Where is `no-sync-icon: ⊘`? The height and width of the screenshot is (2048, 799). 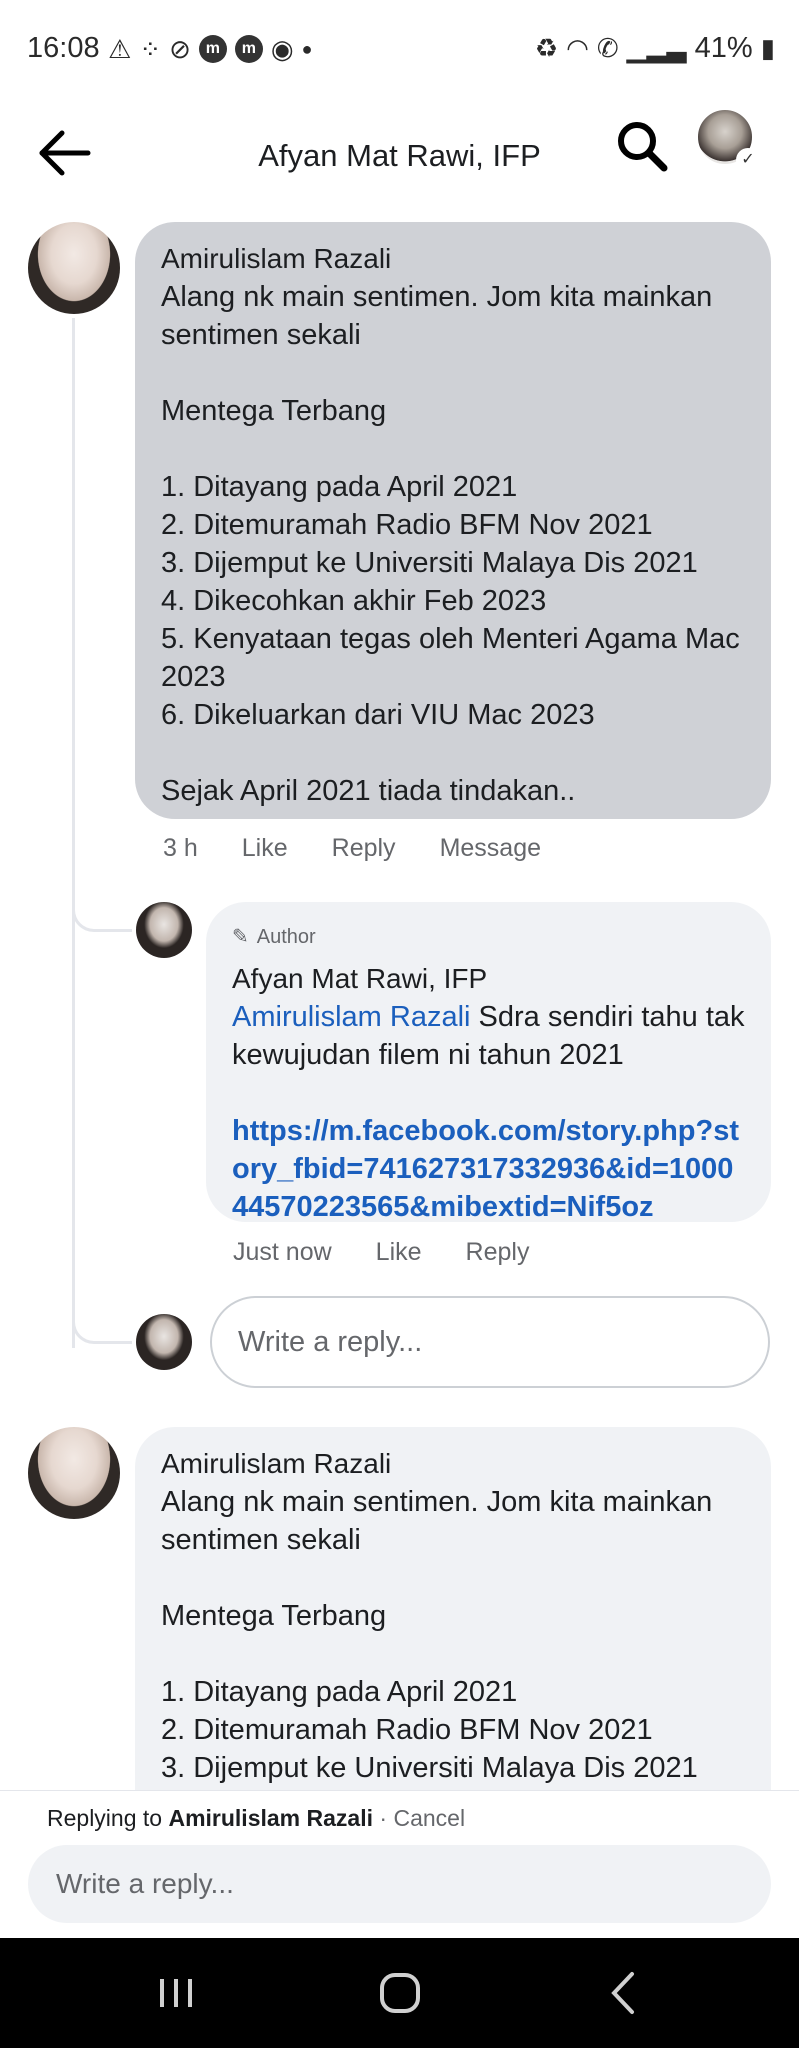
no-sync-icon: ⊘ is located at coordinates (180, 49).